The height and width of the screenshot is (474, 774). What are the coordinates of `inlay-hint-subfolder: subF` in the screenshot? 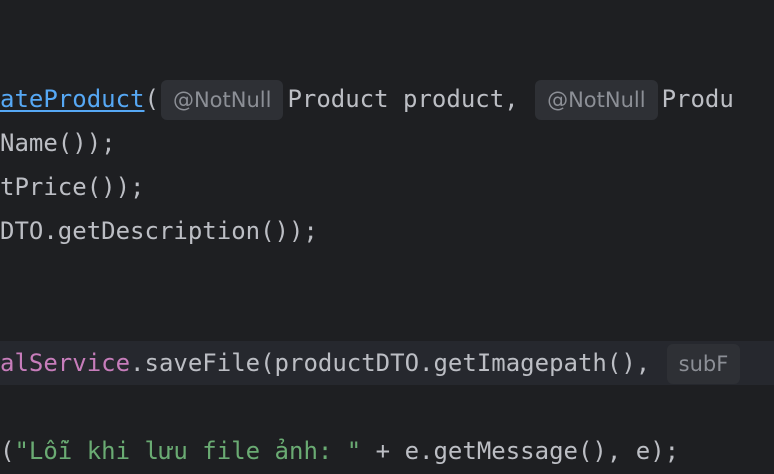 It's located at (703, 364).